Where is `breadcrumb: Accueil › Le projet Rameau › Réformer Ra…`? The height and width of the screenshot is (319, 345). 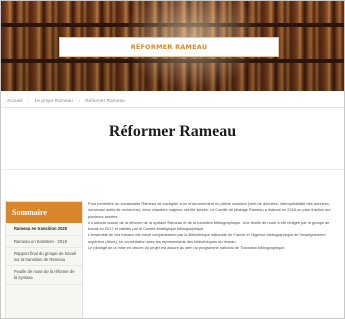
breadcrumb: Accueil › Le projet Rameau › Réformer Ra… is located at coordinates (68, 101).